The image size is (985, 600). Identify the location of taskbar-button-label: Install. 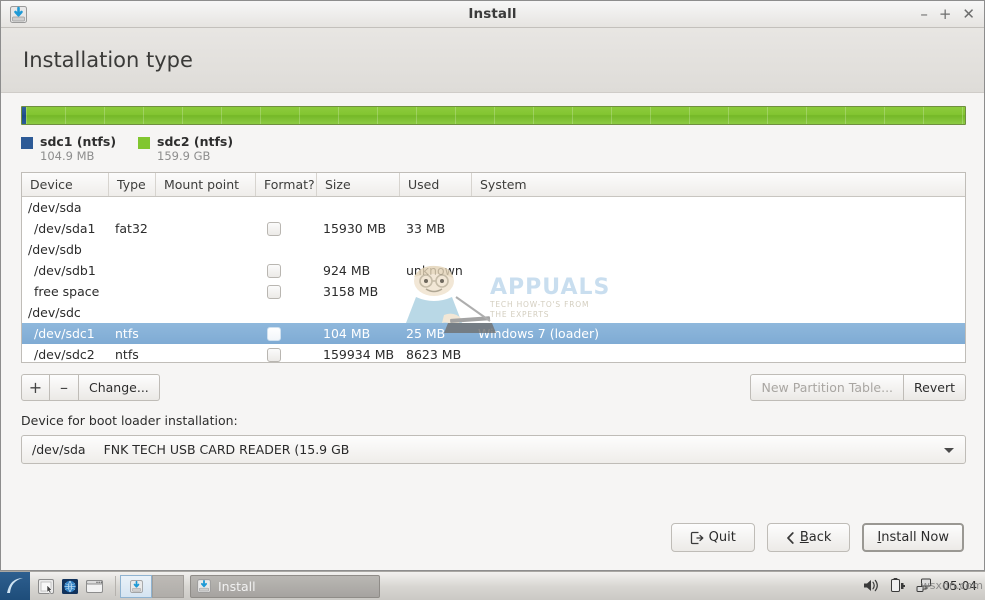
(237, 586).